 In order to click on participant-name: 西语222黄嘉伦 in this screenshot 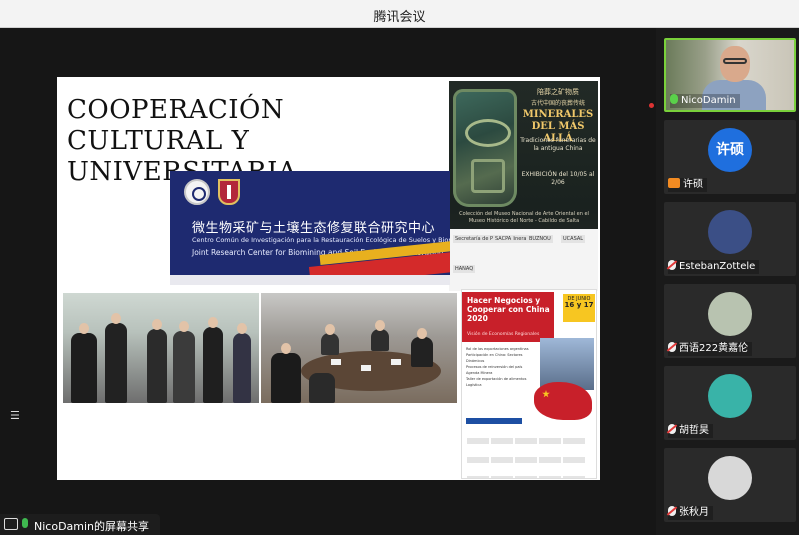, I will do `click(714, 348)`.